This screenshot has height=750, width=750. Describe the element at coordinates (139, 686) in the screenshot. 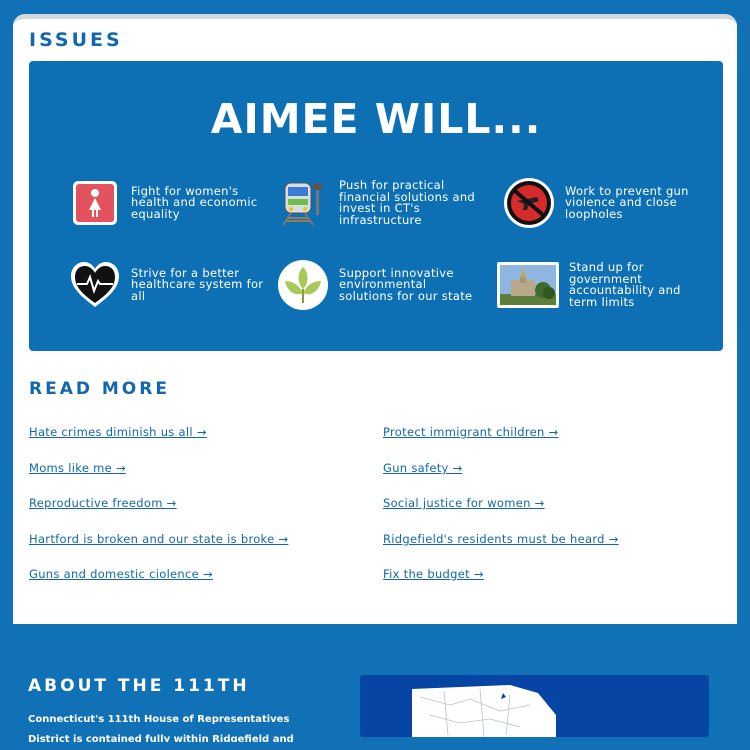

I see `about-title: ABOUT THE 111TH` at that location.